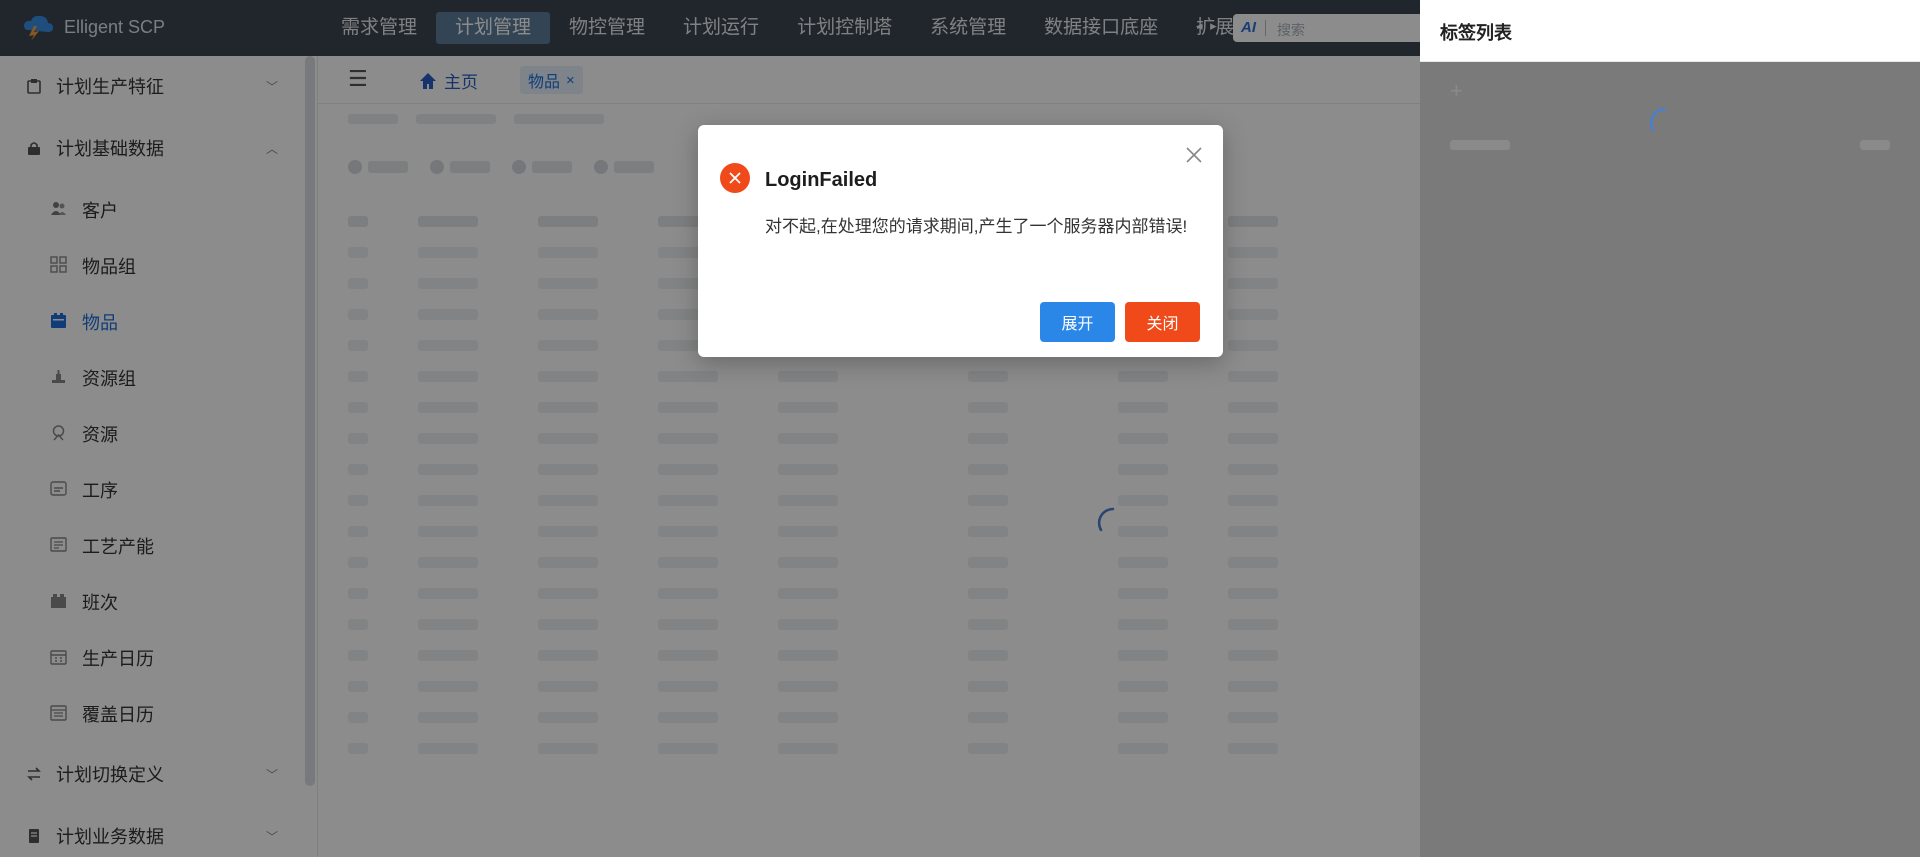 The height and width of the screenshot is (857, 1920). I want to click on error-icon, so click(735, 178).